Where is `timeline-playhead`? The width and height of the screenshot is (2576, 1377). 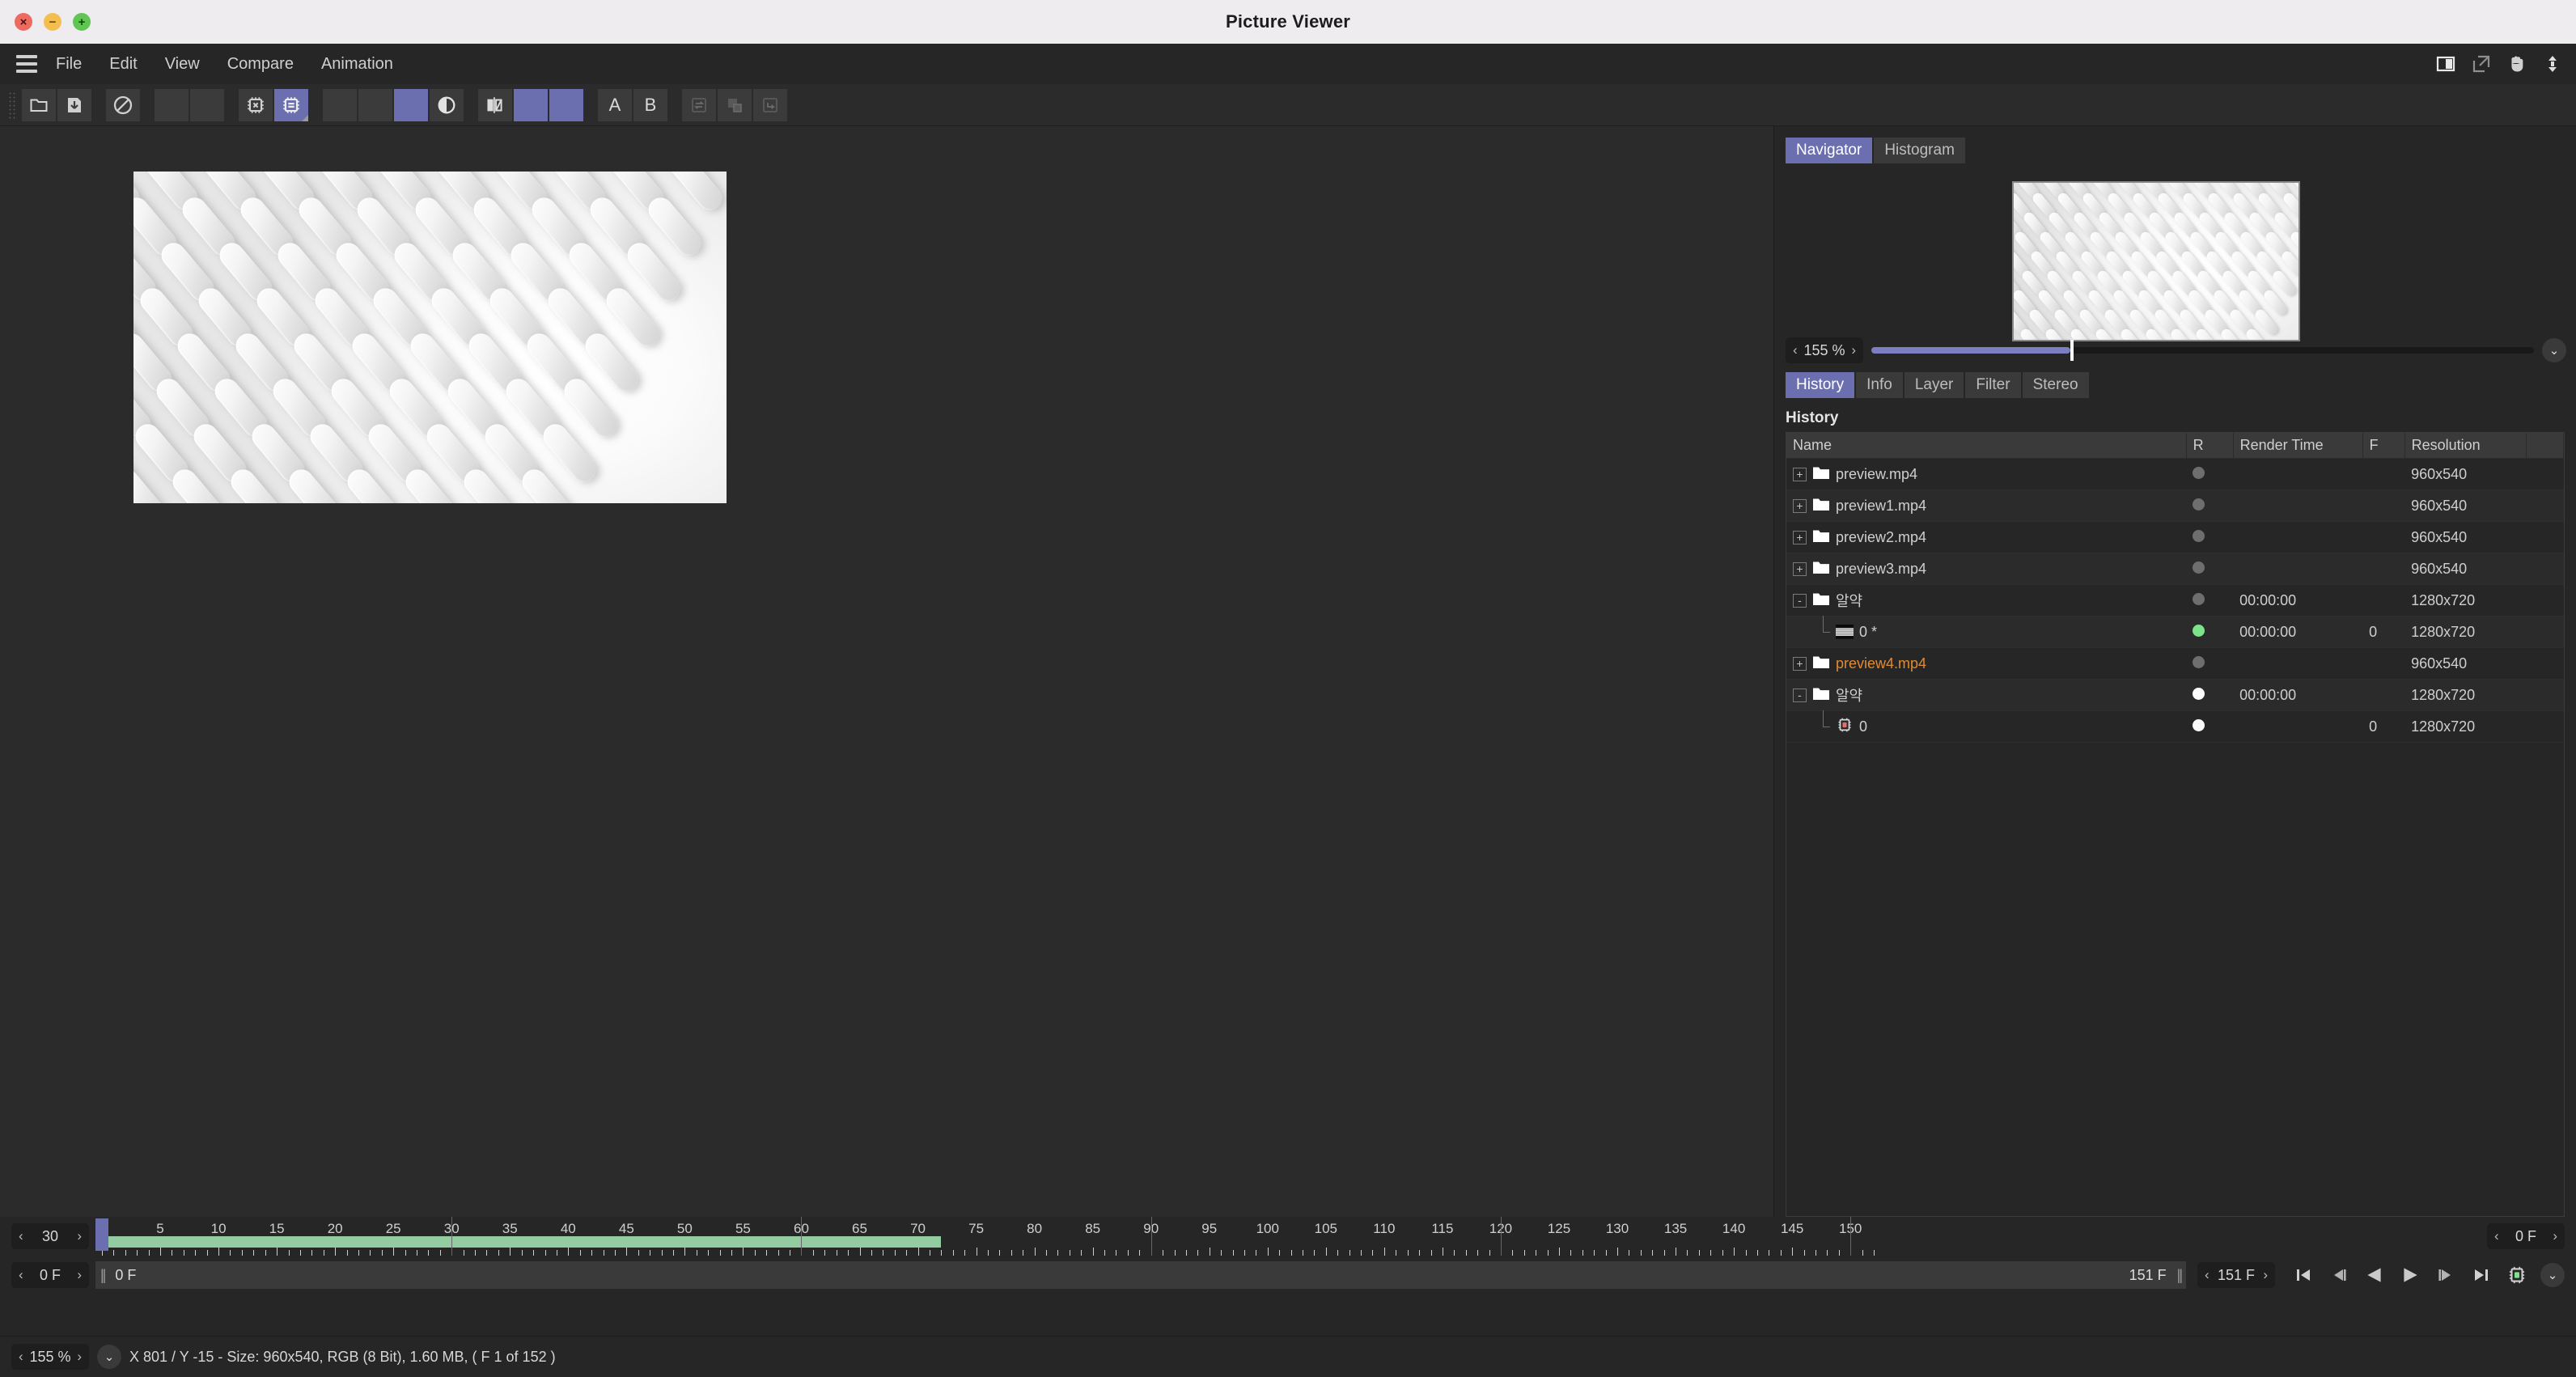 timeline-playhead is located at coordinates (101, 1234).